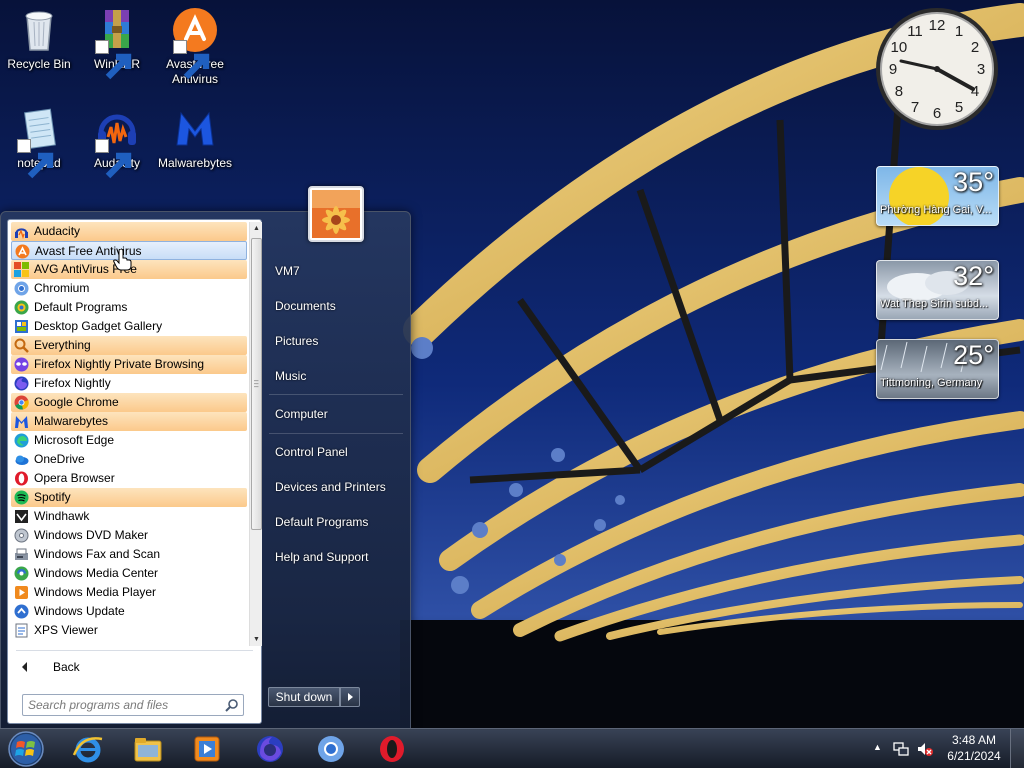 The width and height of the screenshot is (1024, 768). Describe the element at coordinates (81, 307) in the screenshot. I see `program-label: Default Programs` at that location.